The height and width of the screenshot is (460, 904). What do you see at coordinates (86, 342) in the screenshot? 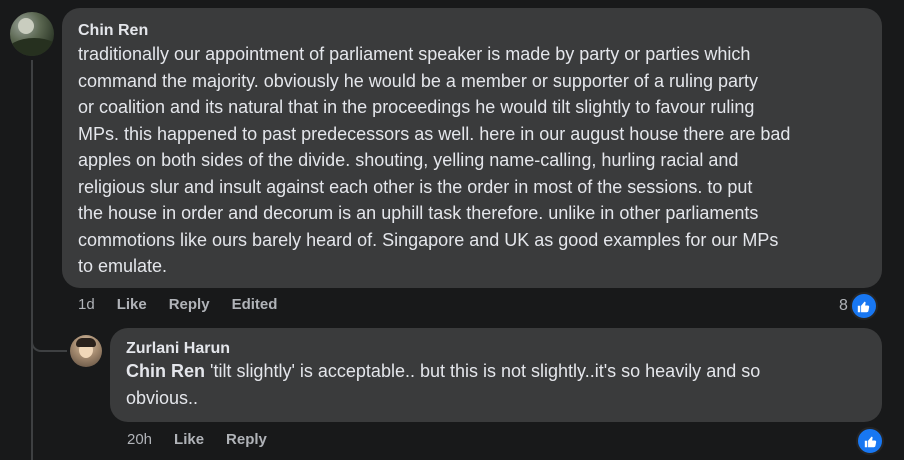
I see `avatar-hair-shape` at bounding box center [86, 342].